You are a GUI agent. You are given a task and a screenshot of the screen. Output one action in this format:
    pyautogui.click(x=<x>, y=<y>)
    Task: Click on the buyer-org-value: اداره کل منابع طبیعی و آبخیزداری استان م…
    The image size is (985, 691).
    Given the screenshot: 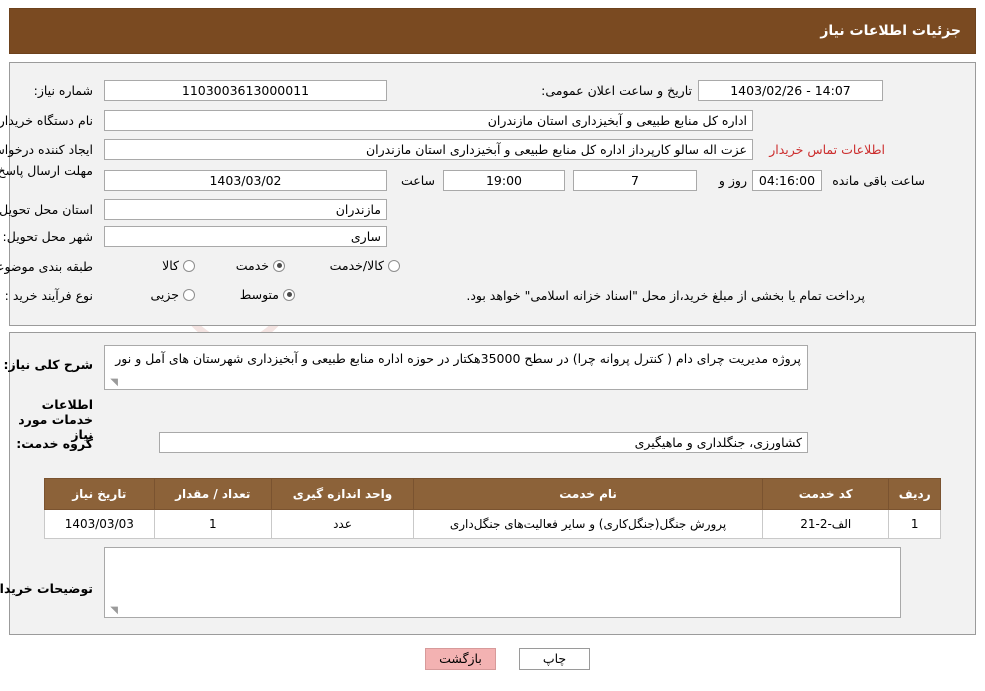 What is the action you would take?
    pyautogui.click(x=428, y=120)
    